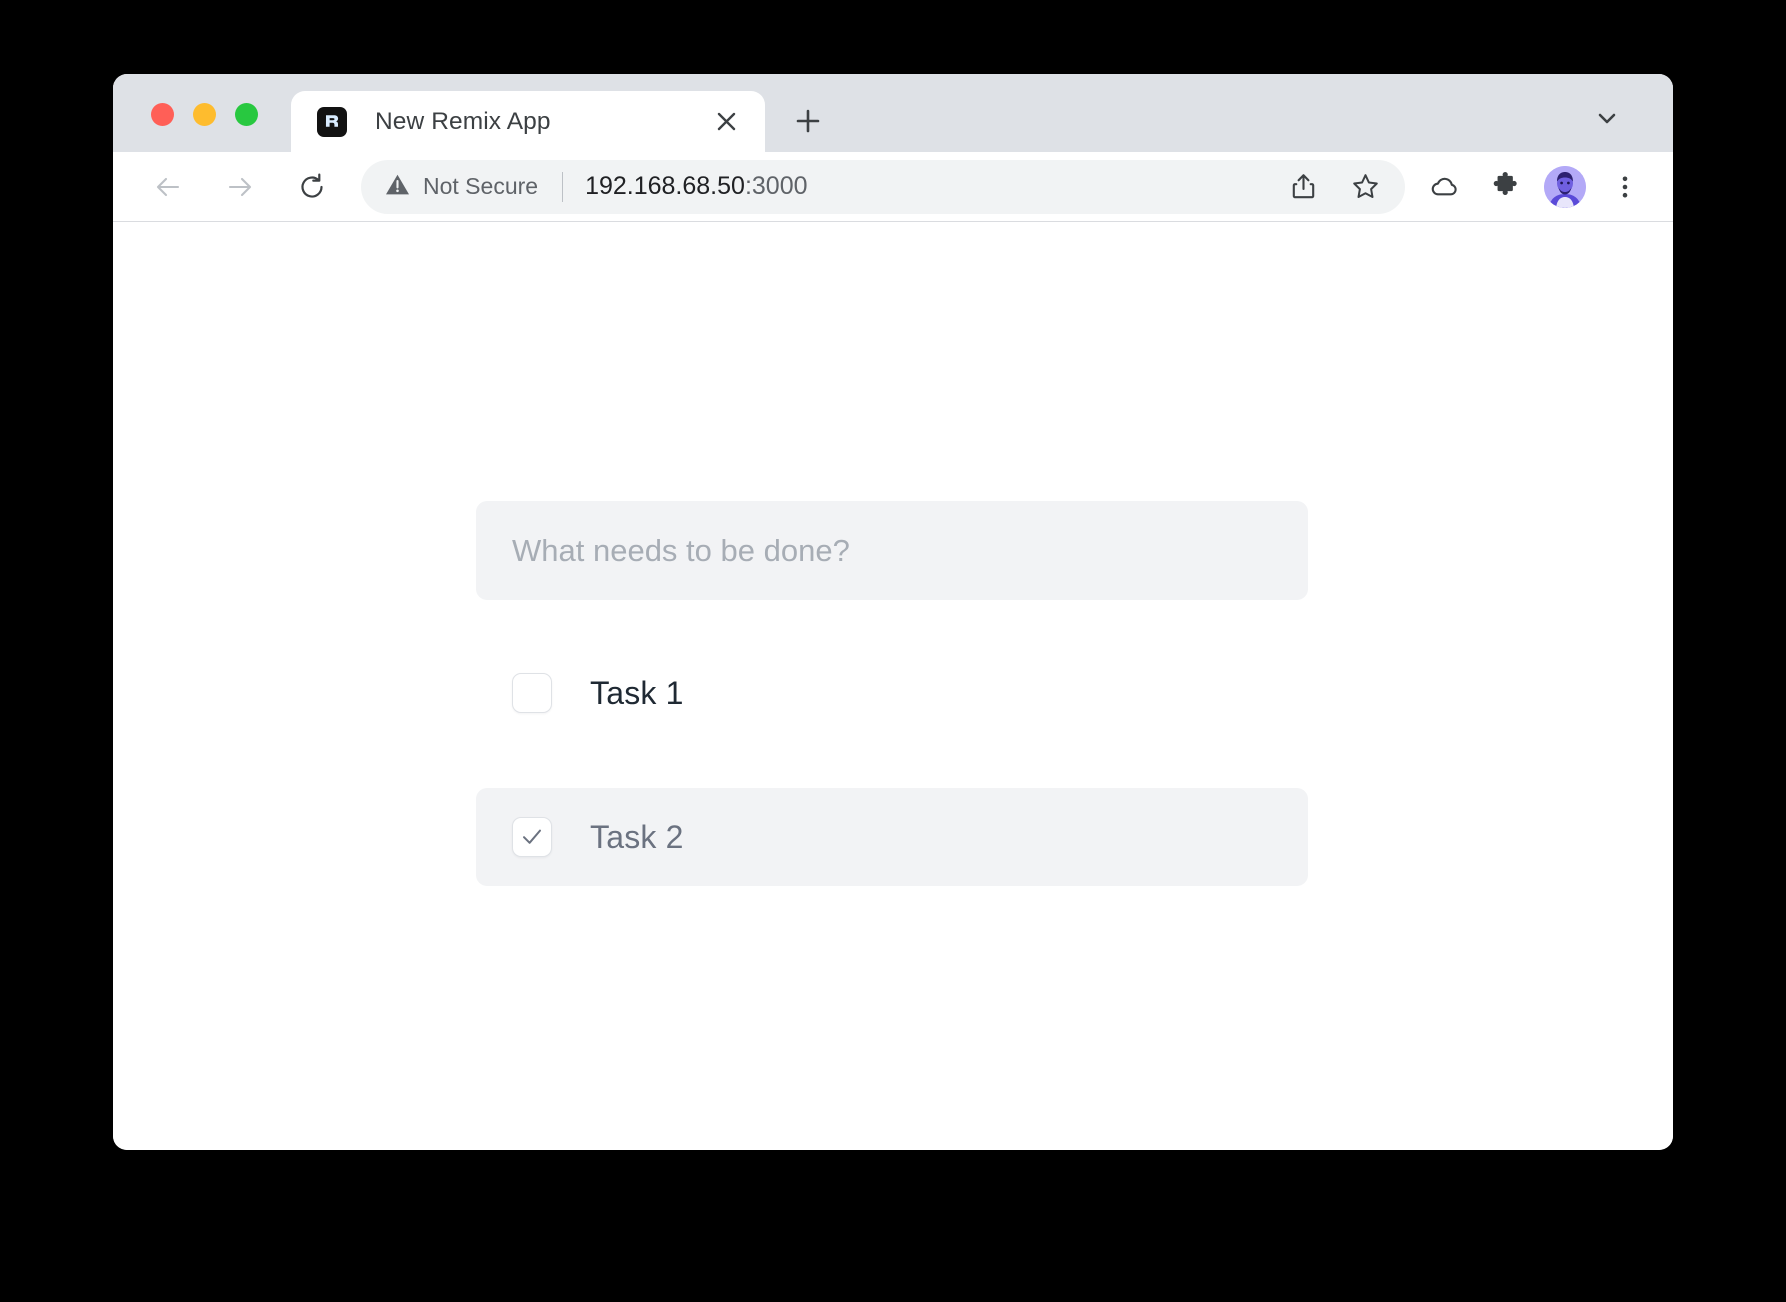  Describe the element at coordinates (808, 121) in the screenshot. I see `new-tab-button` at that location.